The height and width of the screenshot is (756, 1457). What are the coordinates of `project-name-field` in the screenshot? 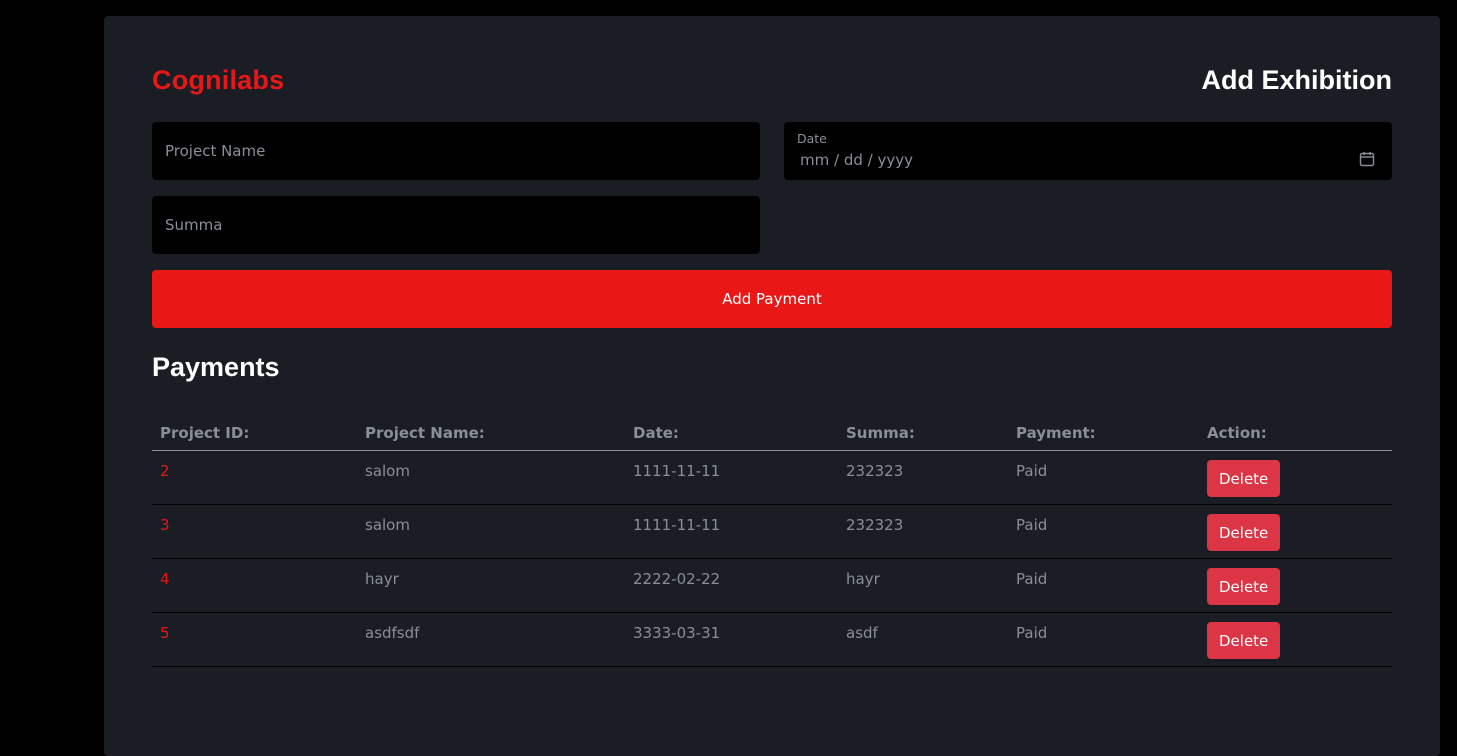 It's located at (456, 151).